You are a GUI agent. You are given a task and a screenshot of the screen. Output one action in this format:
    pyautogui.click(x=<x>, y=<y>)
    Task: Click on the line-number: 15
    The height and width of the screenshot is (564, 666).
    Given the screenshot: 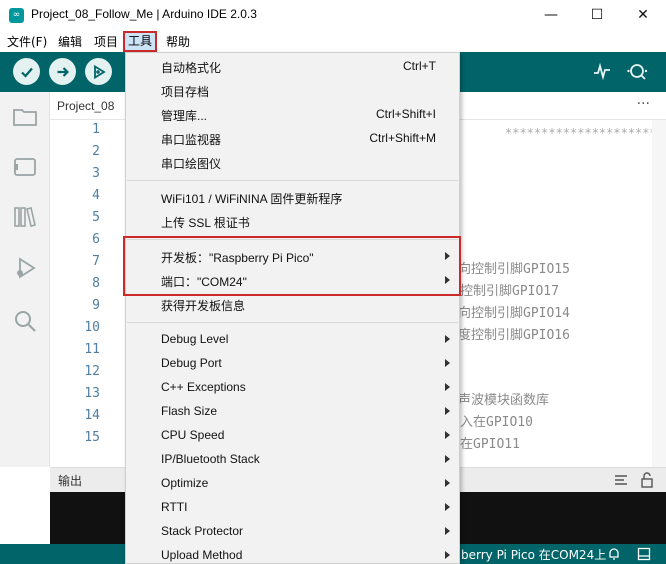 What is the action you would take?
    pyautogui.click(x=92, y=437)
    